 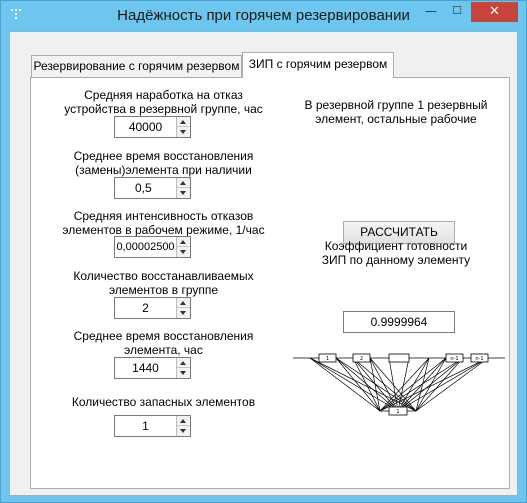 What do you see at coordinates (318, 65) in the screenshot?
I see `tab-spares-hot-standby: ЗИП с горячим резервом` at bounding box center [318, 65].